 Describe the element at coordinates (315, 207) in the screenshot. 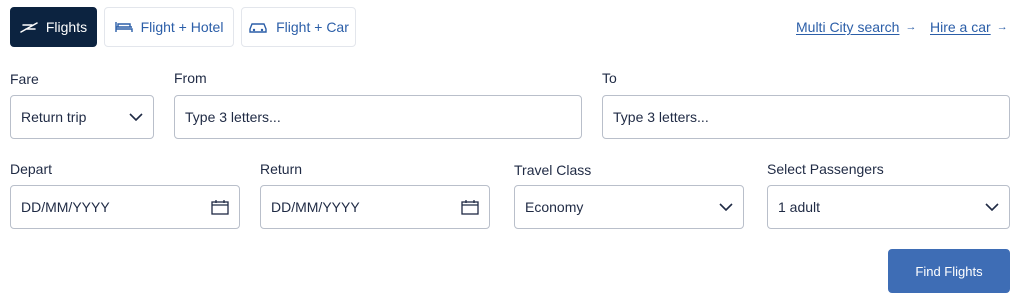

I see `return-placeholder: DD/MM/YYYY` at that location.